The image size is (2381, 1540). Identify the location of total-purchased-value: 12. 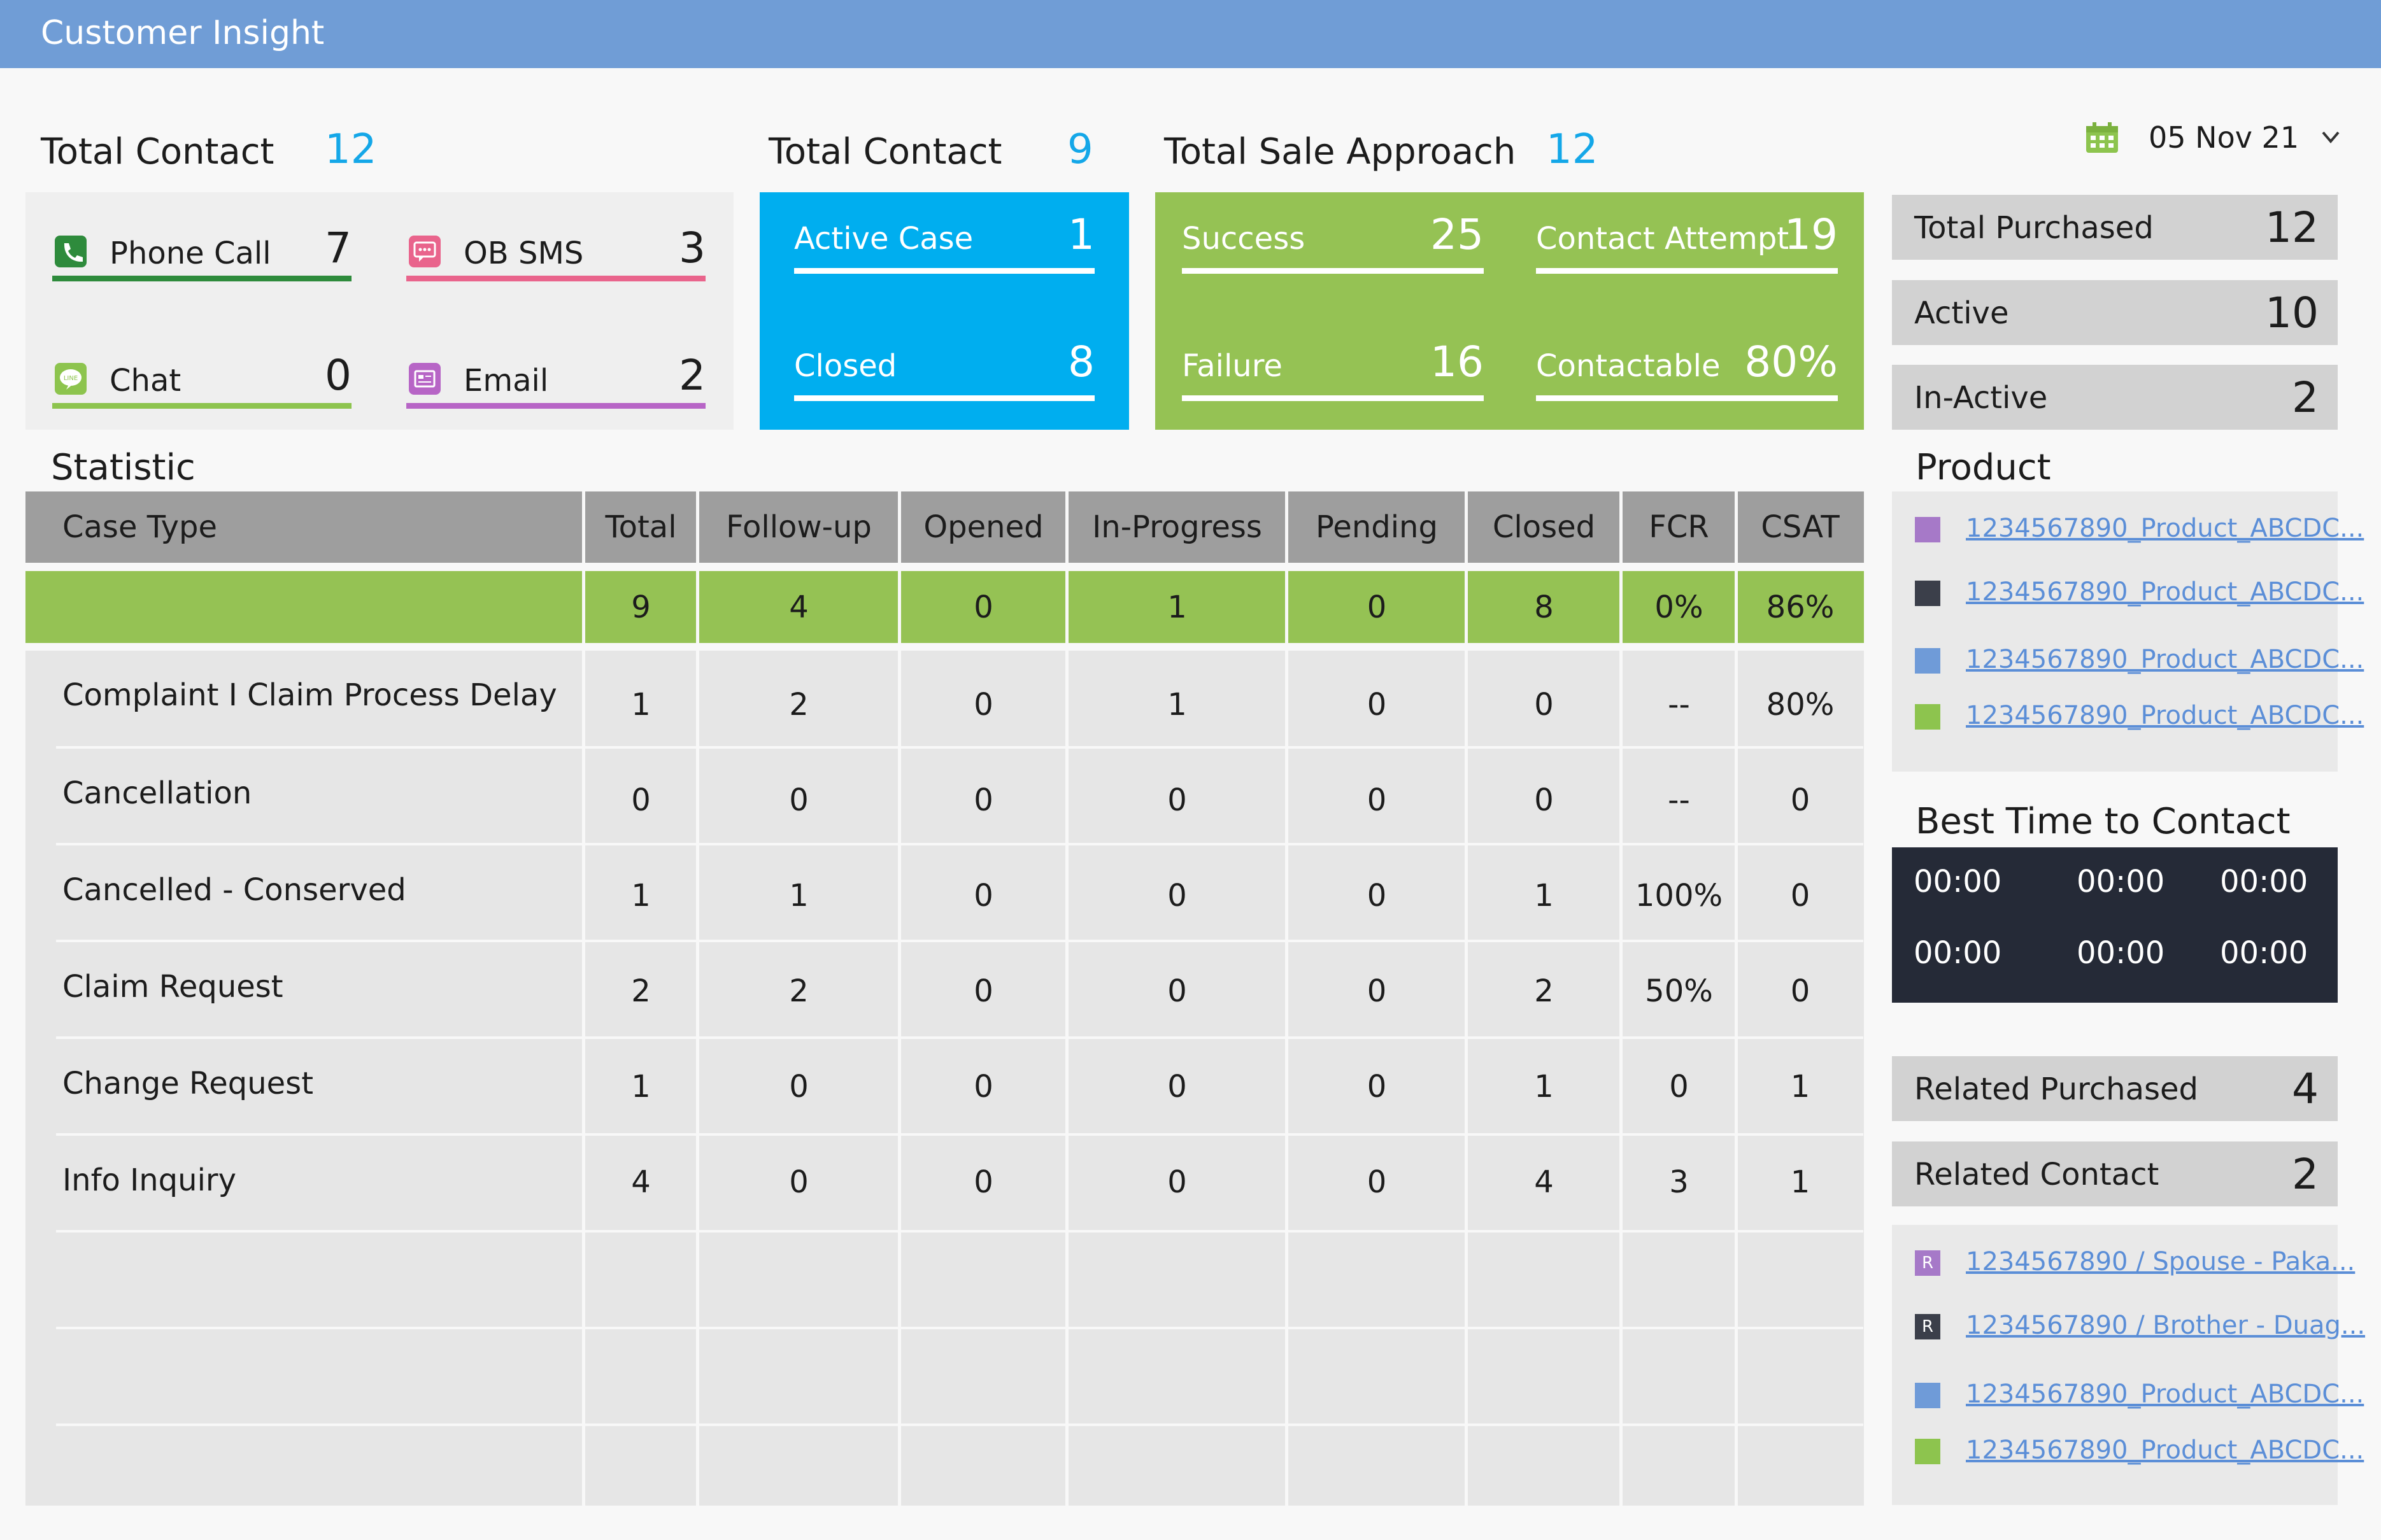
(2292, 227).